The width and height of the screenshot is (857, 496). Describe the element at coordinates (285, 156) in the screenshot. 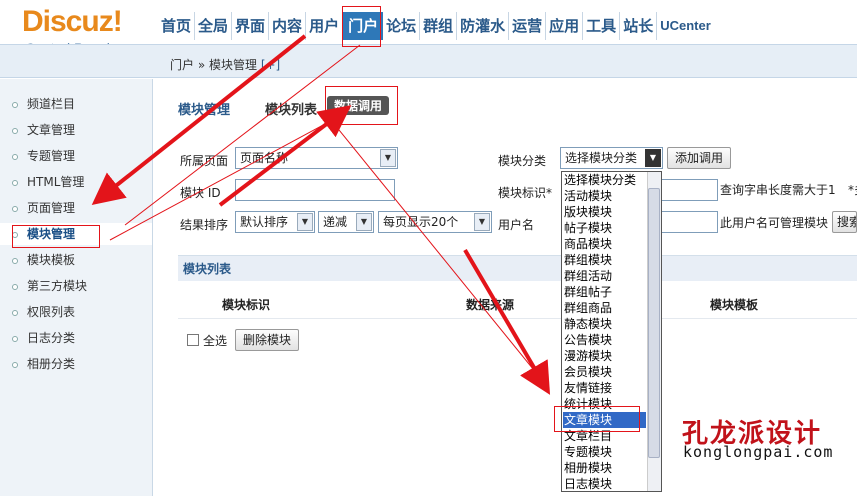

I see `arrow-to-tab` at that location.